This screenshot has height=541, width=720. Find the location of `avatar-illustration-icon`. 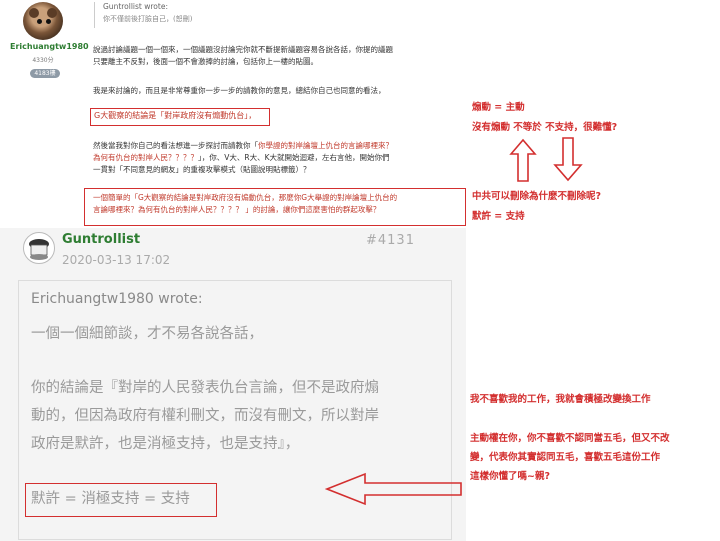

avatar-illustration-icon is located at coordinates (39, 249).